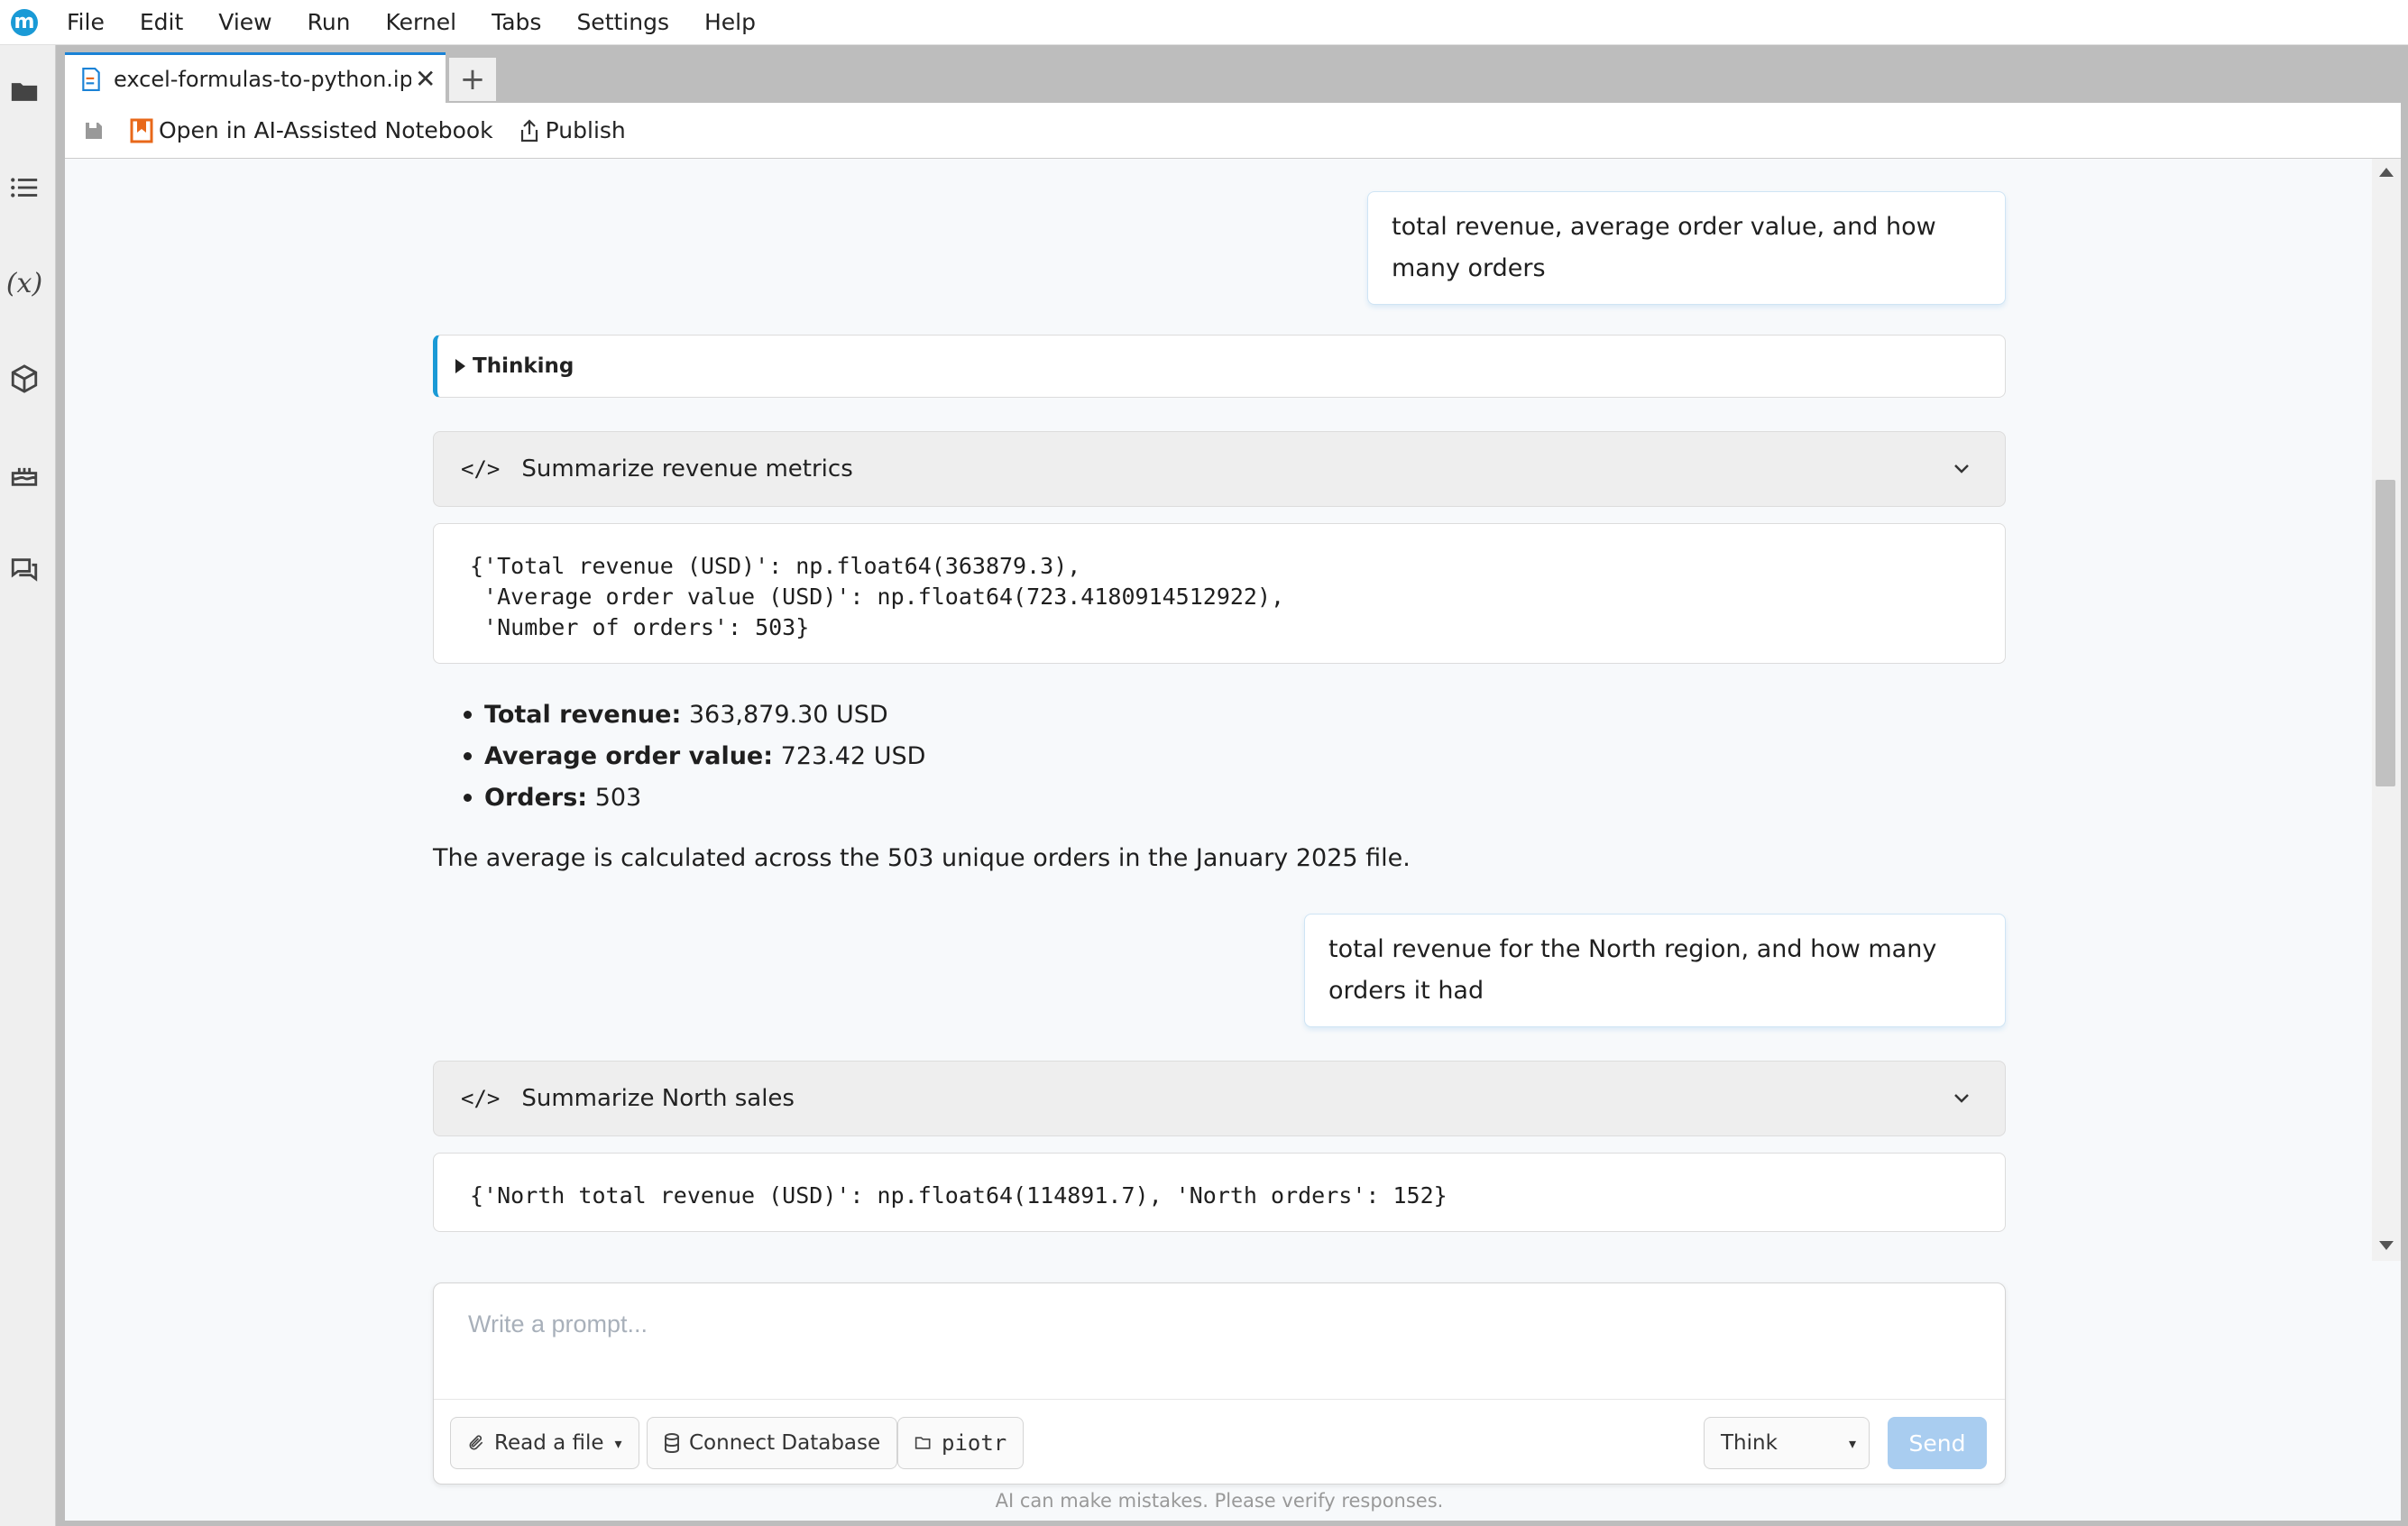 Image resolution: width=2408 pixels, height=1526 pixels. Describe the element at coordinates (549, 1443) in the screenshot. I see `read-file-label: Read a file` at that location.